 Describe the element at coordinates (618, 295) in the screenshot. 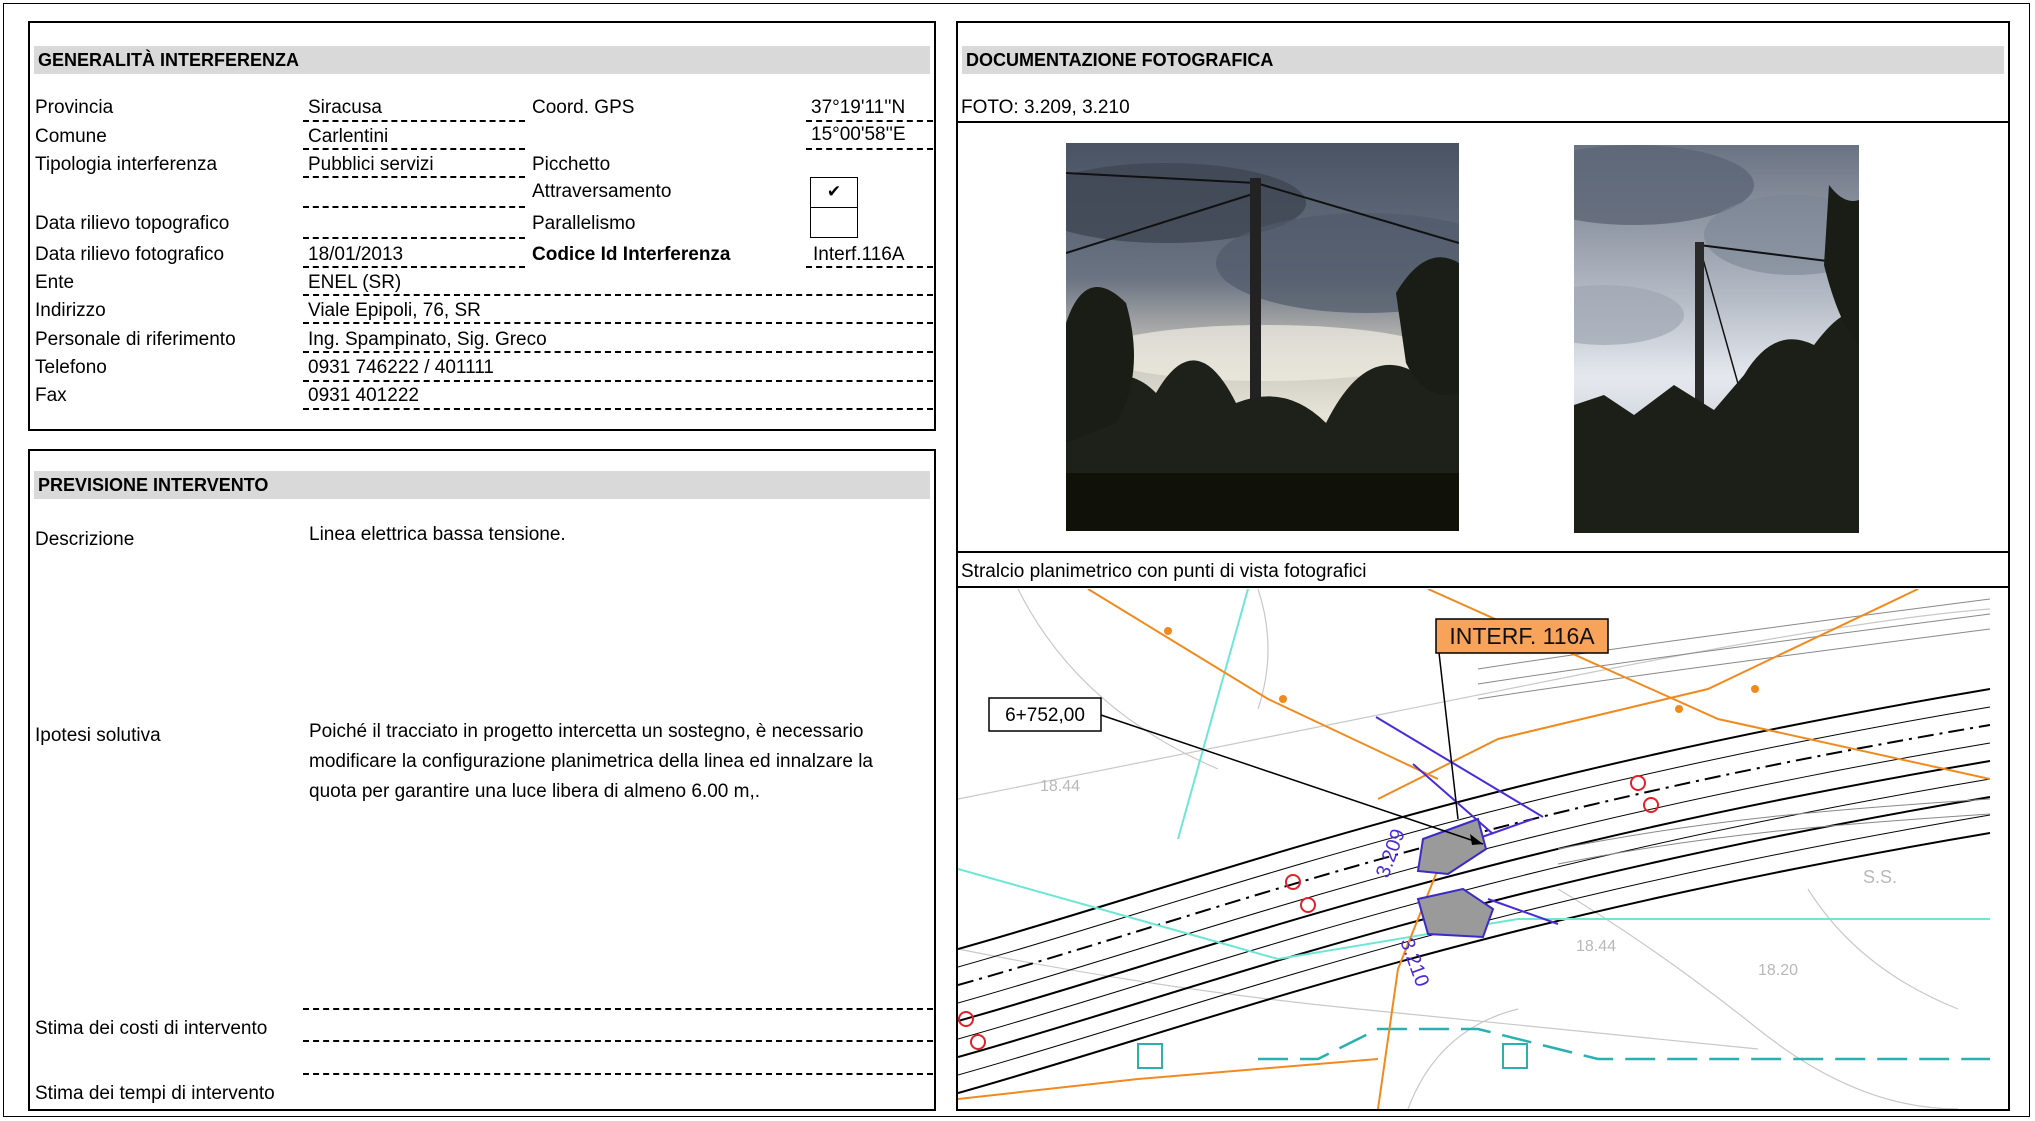

I see `ente-line` at that location.